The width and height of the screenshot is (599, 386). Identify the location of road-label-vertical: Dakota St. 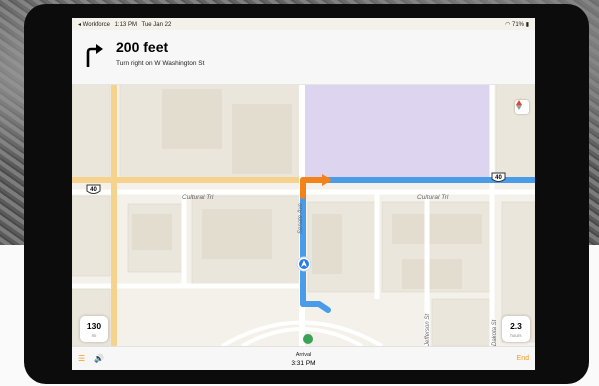
(495, 332).